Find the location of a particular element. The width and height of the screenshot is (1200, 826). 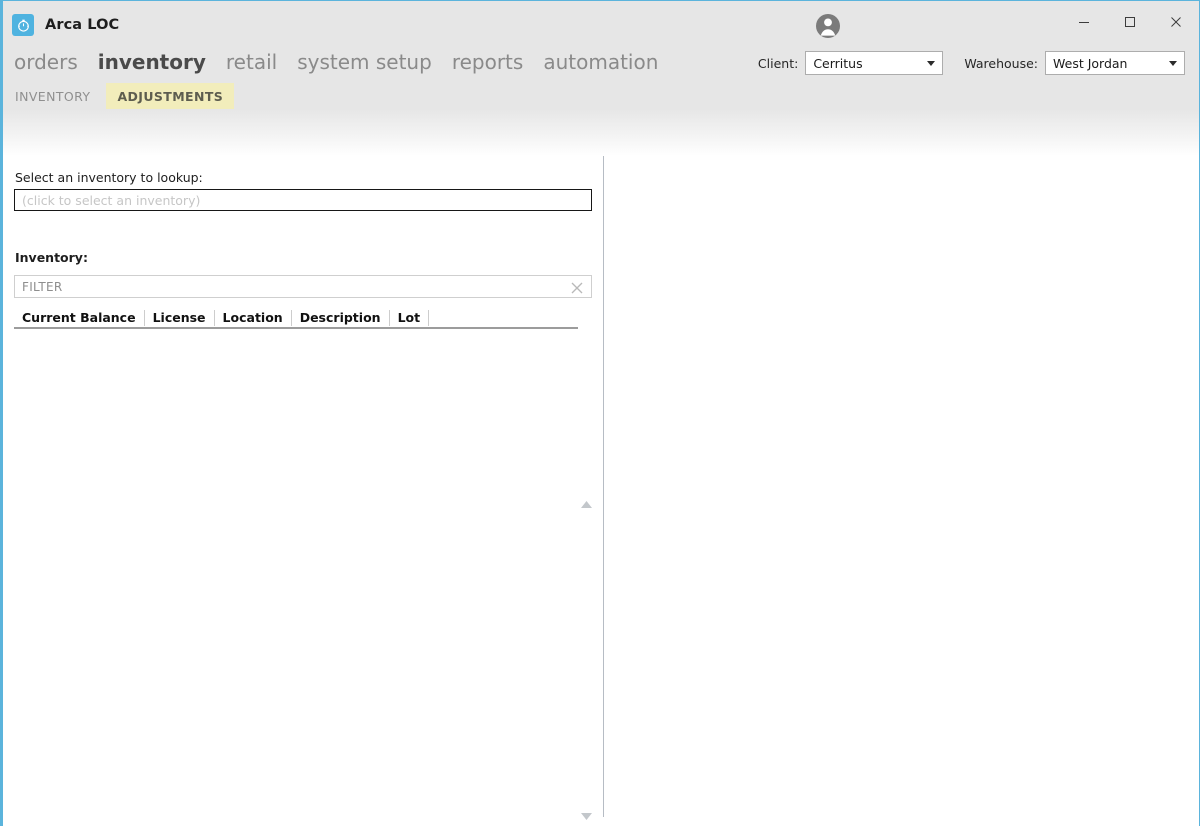

column-header-filler is located at coordinates (503, 318).